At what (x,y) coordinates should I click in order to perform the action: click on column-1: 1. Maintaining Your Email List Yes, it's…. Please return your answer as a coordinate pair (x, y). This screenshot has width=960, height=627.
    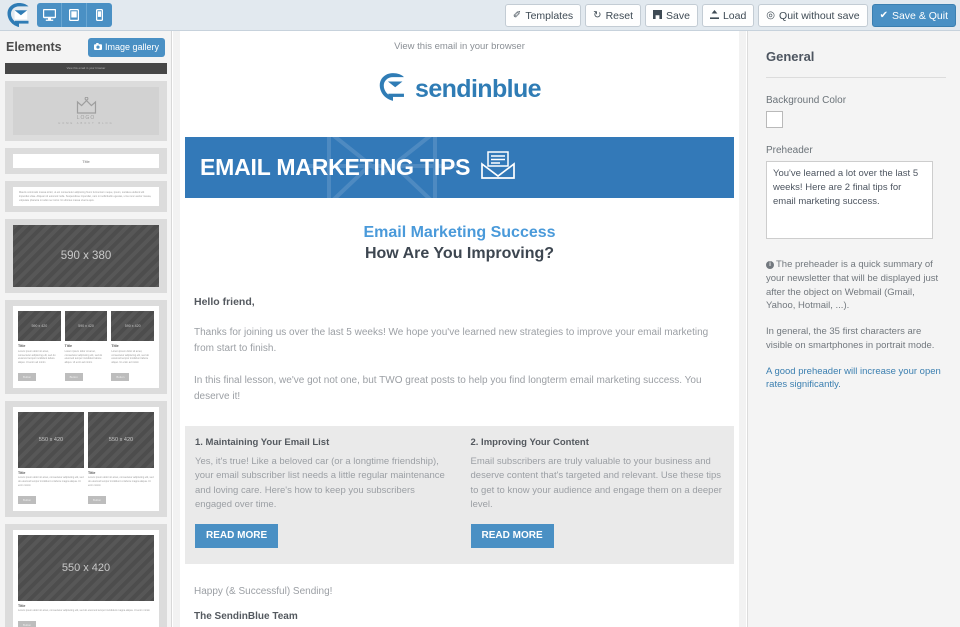
    Looking at the image, I should click on (322, 492).